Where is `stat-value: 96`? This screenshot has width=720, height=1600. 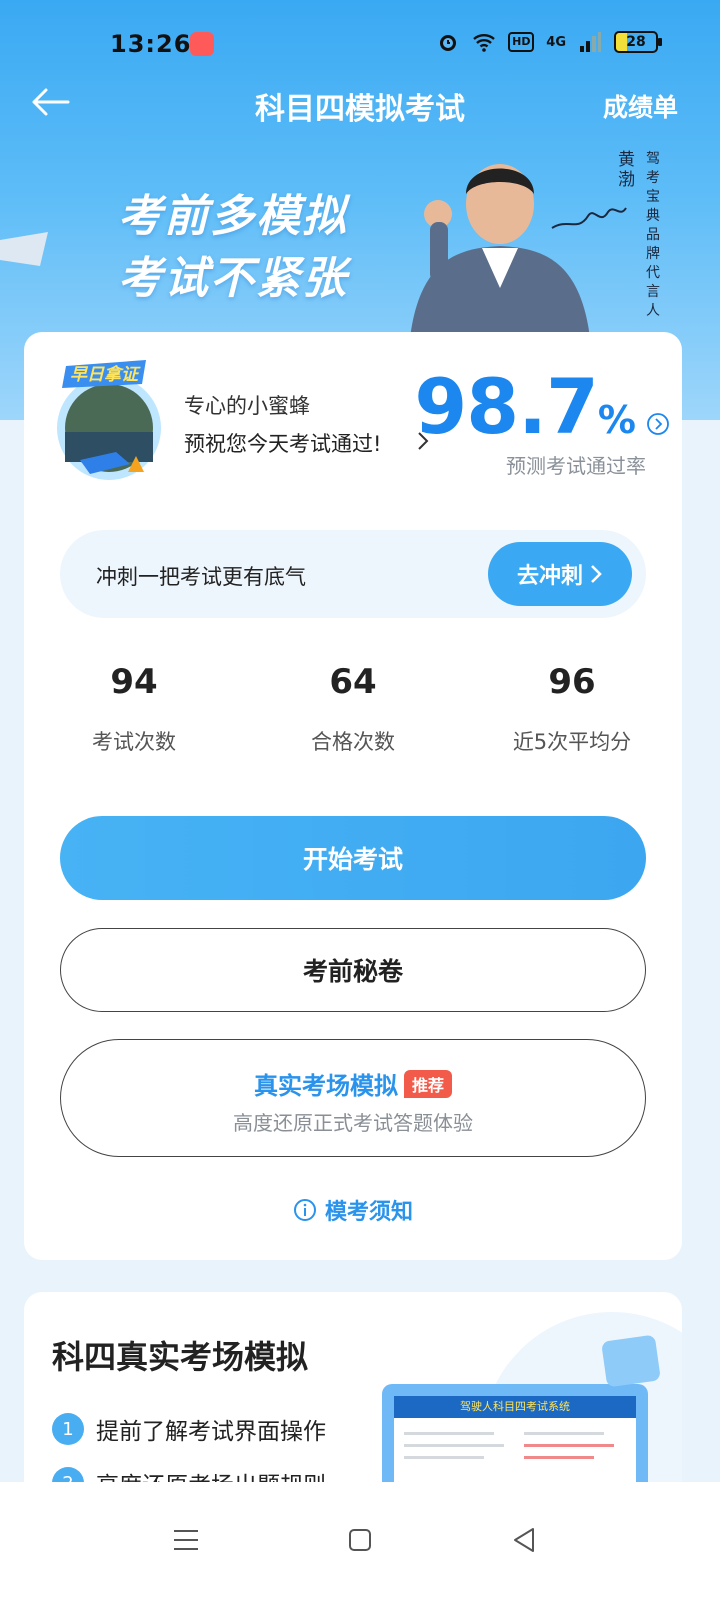
stat-value: 96 is located at coordinates (572, 682).